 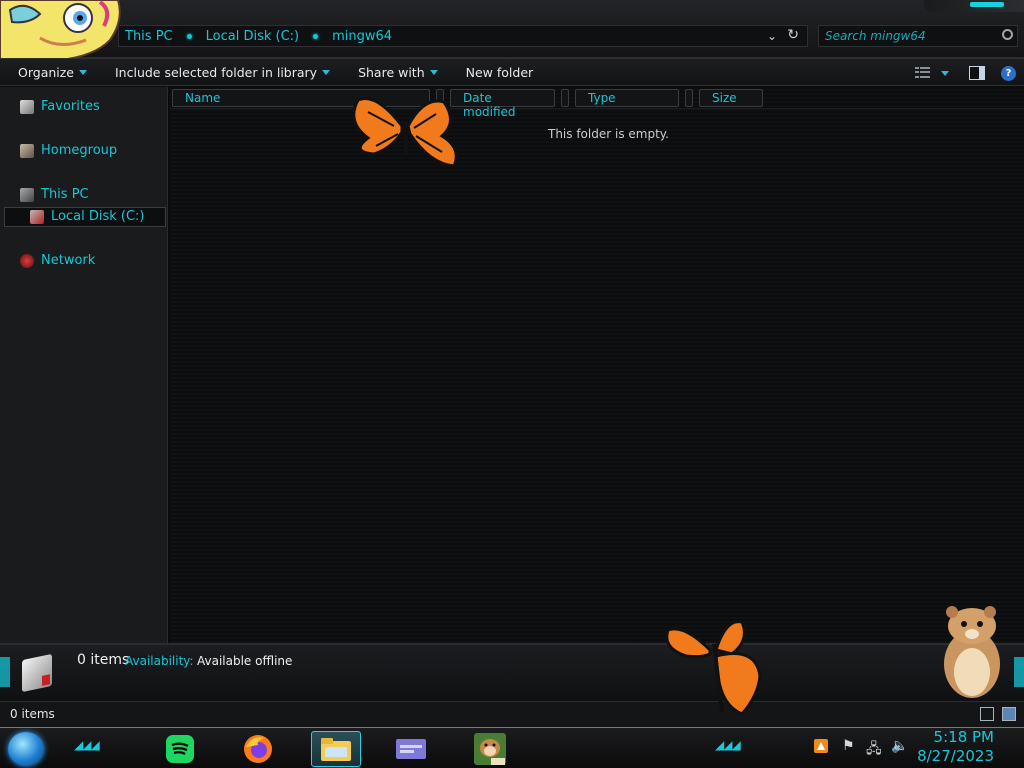 I want to click on taskbar-file-explorer-button, so click(x=336, y=749).